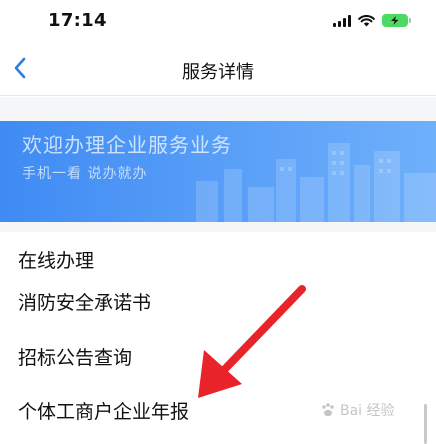 The width and height of the screenshot is (436, 444). I want to click on nav-bar: 服务详情, so click(218, 70).